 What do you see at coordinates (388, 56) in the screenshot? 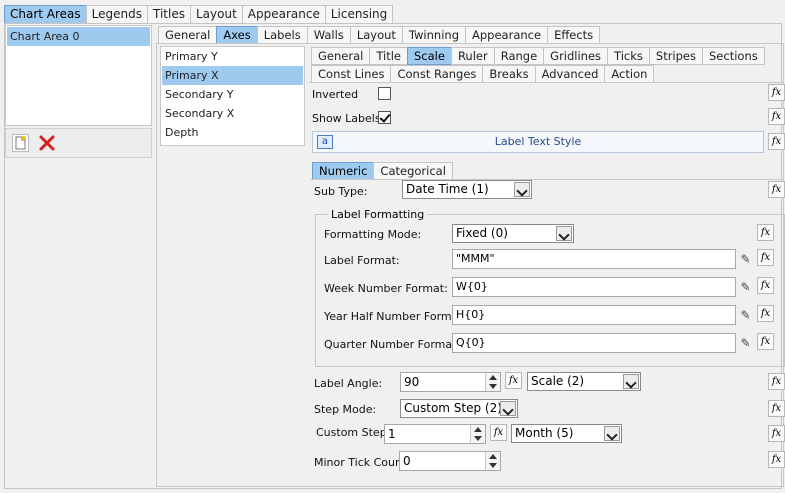
I see `tab-axis-title: Title` at bounding box center [388, 56].